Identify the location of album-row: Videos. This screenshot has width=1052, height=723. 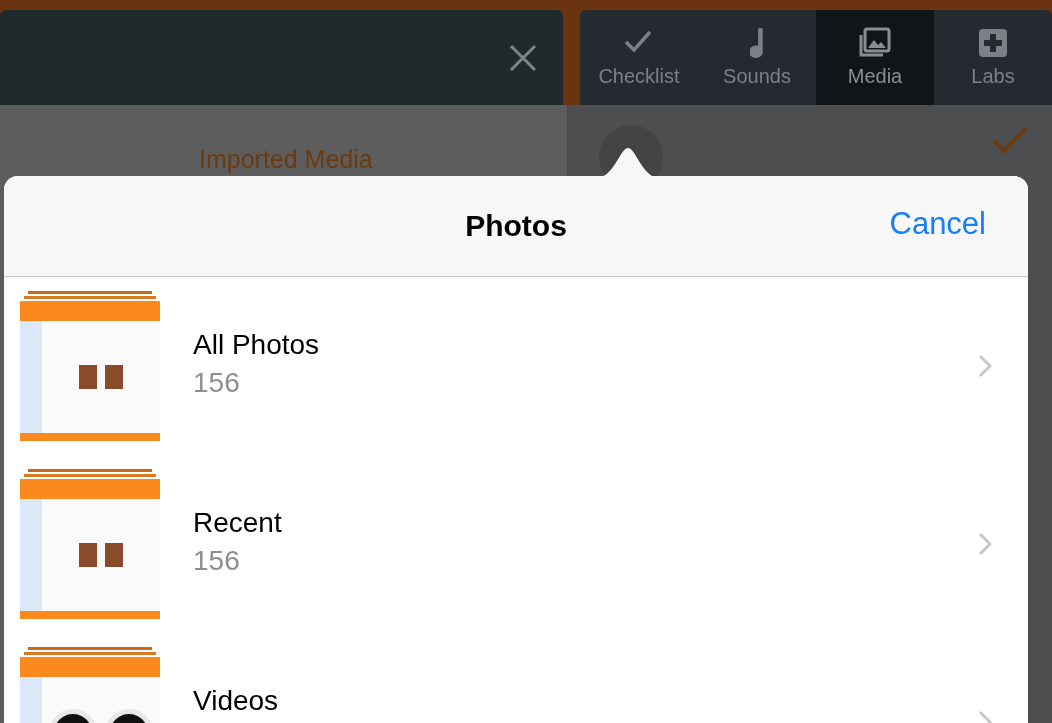
(516, 678).